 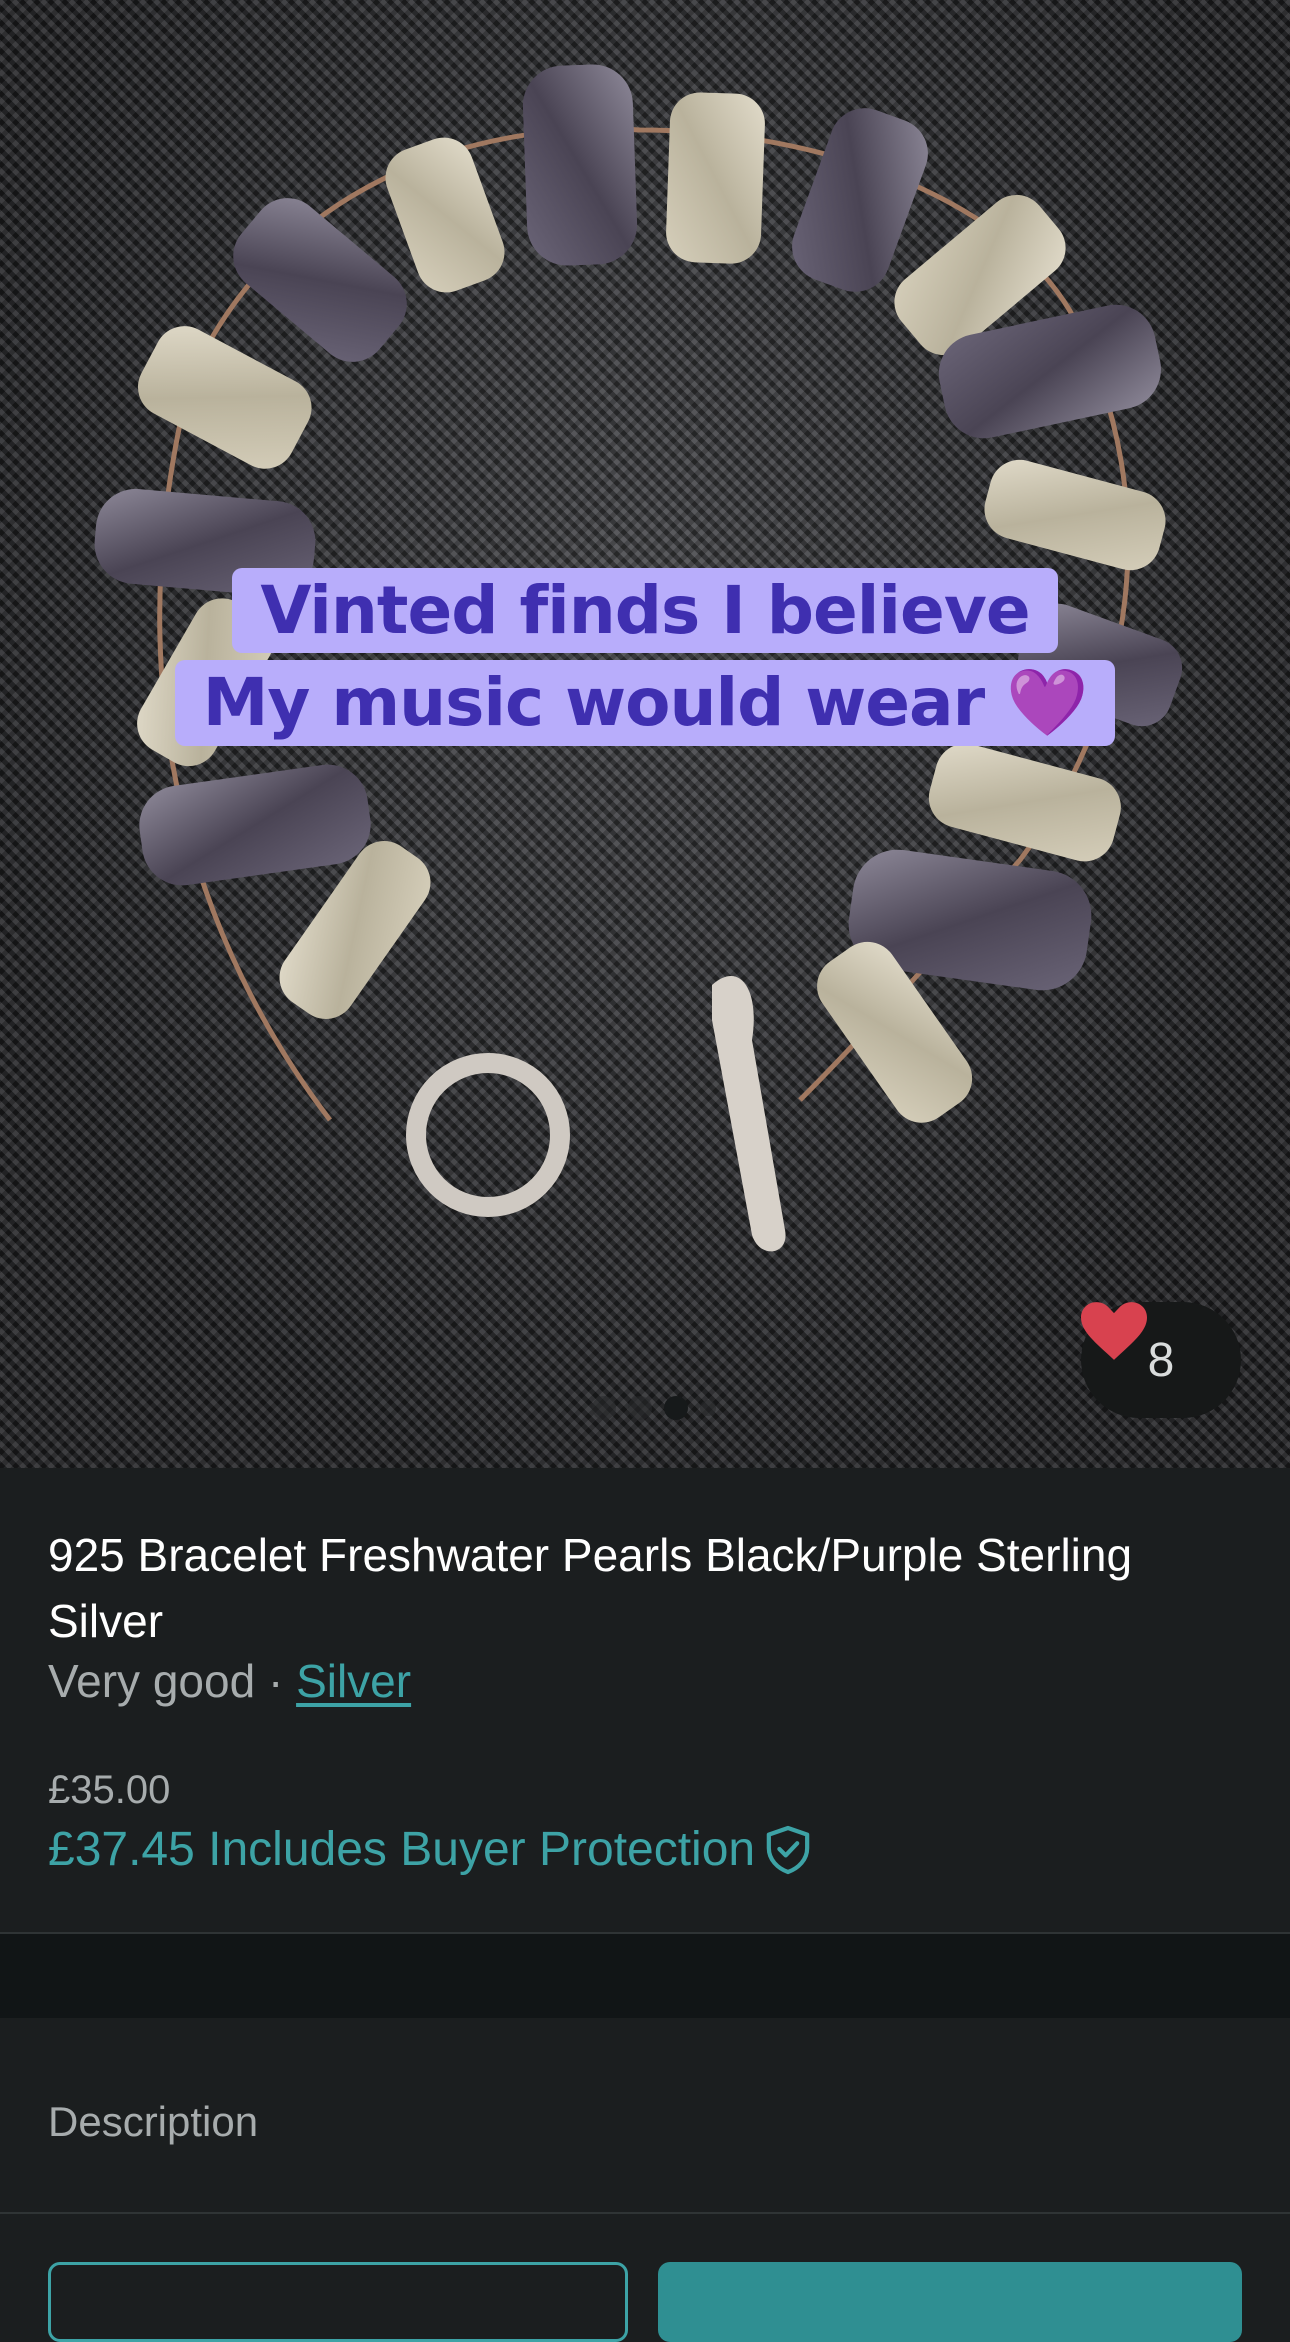 What do you see at coordinates (645, 2278) in the screenshot?
I see `action-bar` at bounding box center [645, 2278].